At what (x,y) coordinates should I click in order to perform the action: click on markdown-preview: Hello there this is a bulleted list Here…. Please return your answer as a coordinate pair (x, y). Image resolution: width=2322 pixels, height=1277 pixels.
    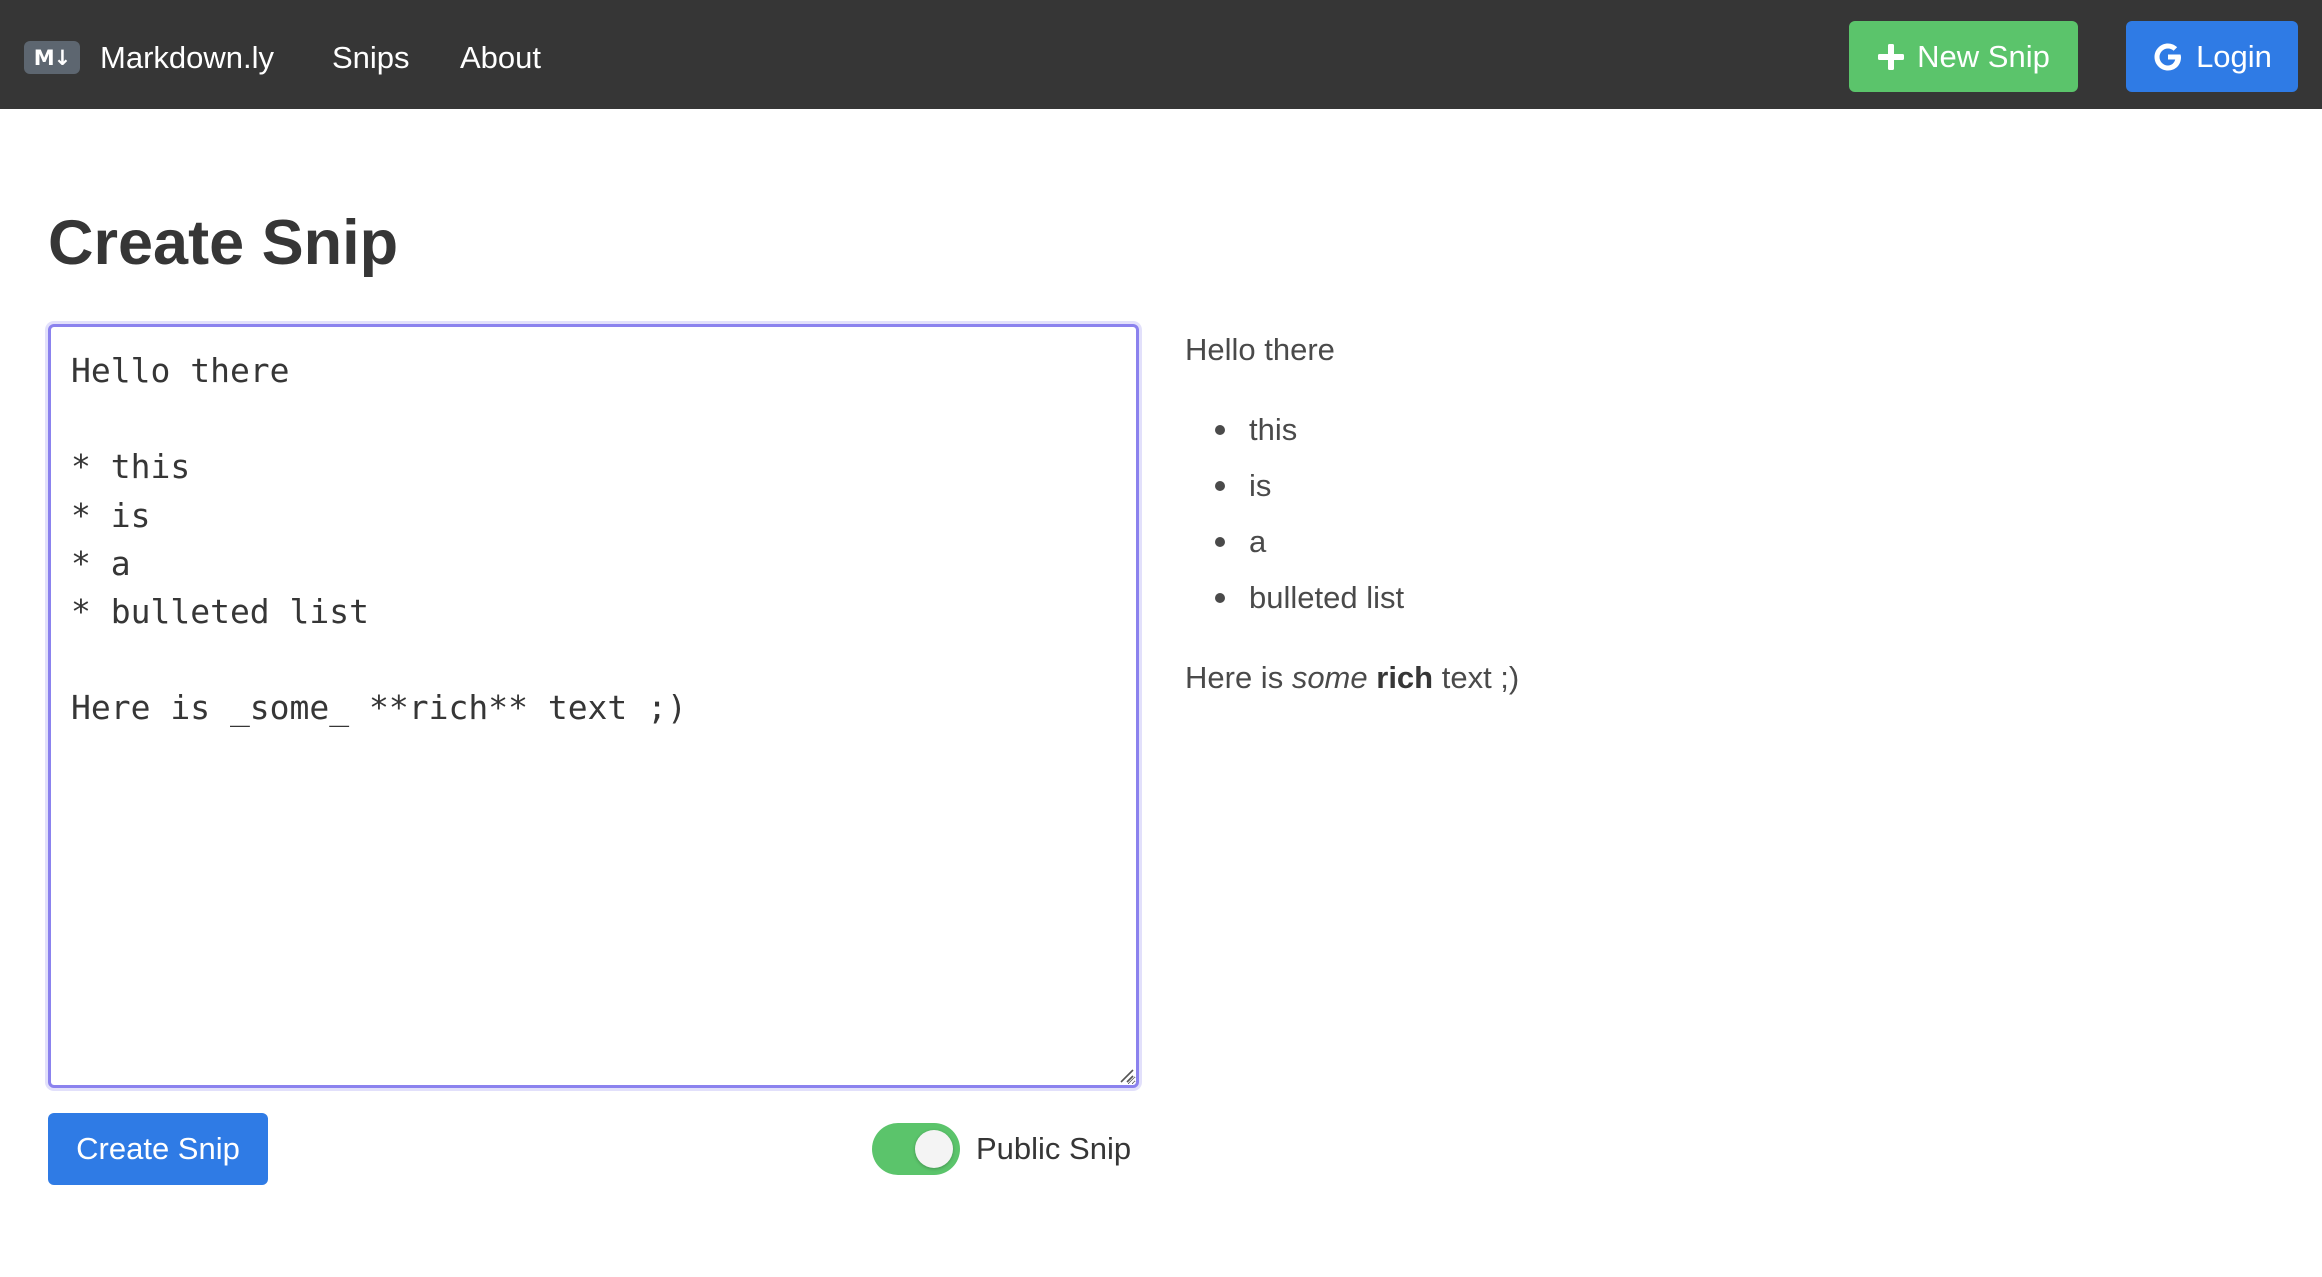
    Looking at the image, I should click on (1730, 514).